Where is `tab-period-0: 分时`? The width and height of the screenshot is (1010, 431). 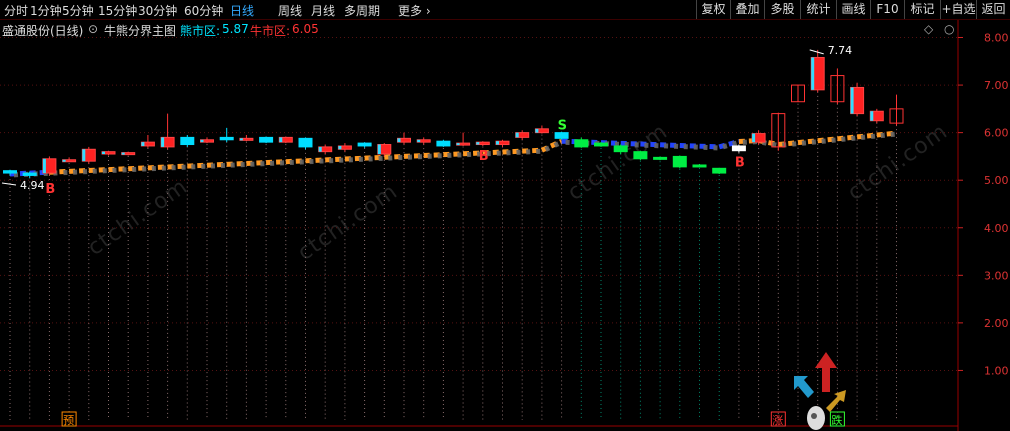
tab-period-0: 分时 is located at coordinates (16, 10).